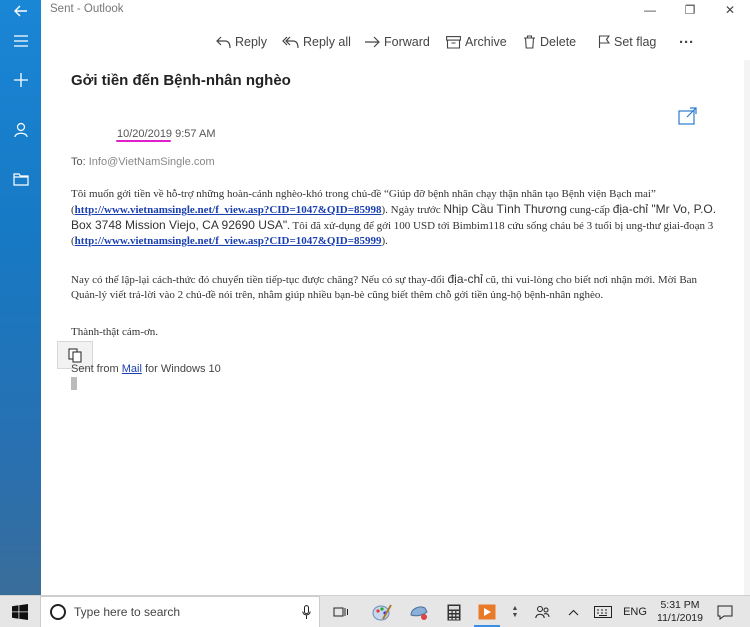  I want to click on snip-tool-icon, so click(419, 611).